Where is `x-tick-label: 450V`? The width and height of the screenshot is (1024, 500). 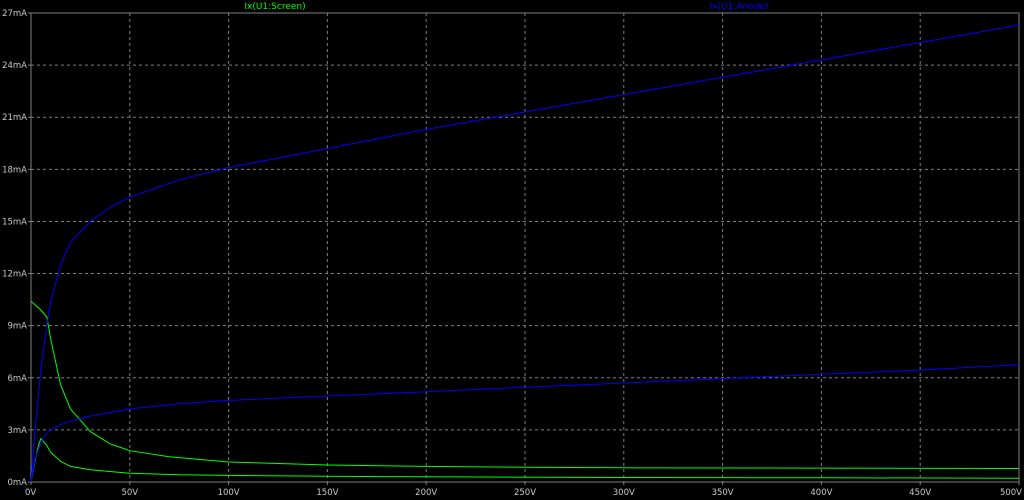 x-tick-label: 450V is located at coordinates (920, 493).